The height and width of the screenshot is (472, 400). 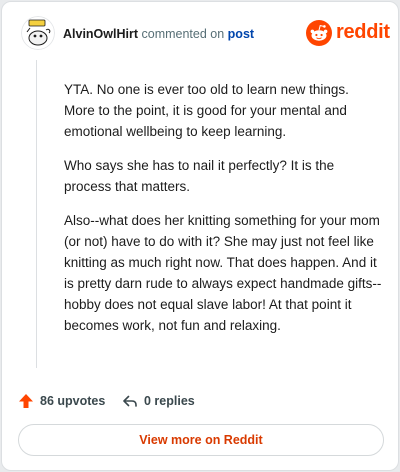 What do you see at coordinates (198, 401) in the screenshot?
I see `comment-actions: 86 upvotes 0 replies` at bounding box center [198, 401].